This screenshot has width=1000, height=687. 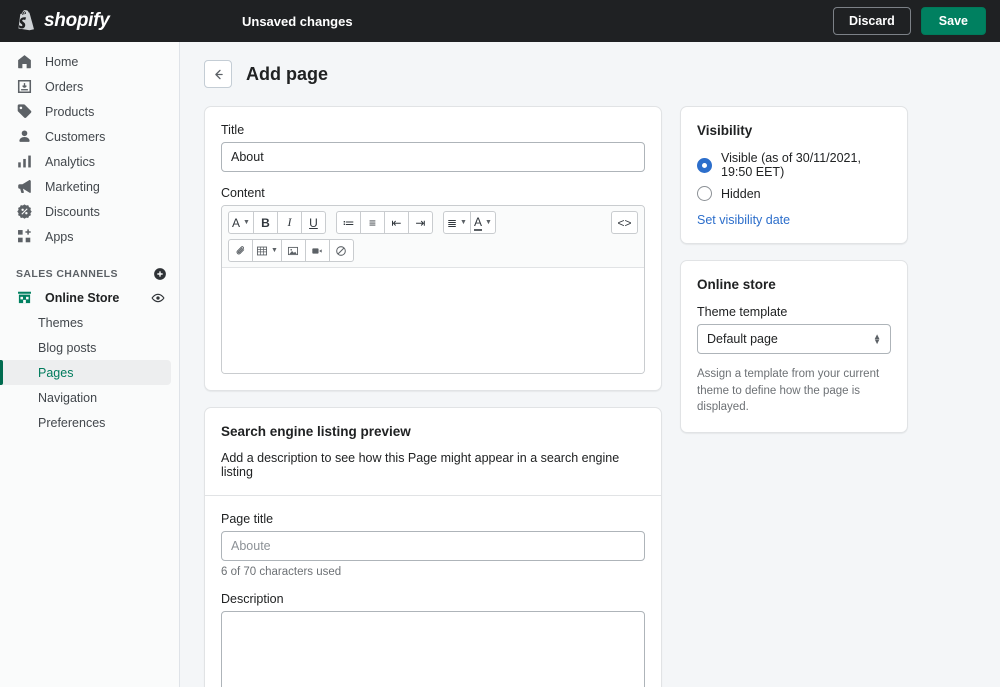 I want to click on sidebar-item-label: Preferences, so click(x=72, y=422).